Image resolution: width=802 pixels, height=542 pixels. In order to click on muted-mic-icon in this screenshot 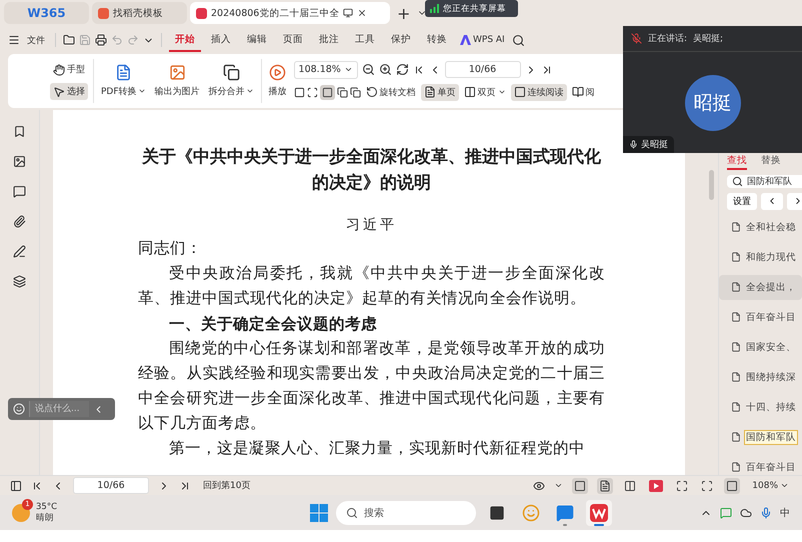, I will do `click(636, 38)`.